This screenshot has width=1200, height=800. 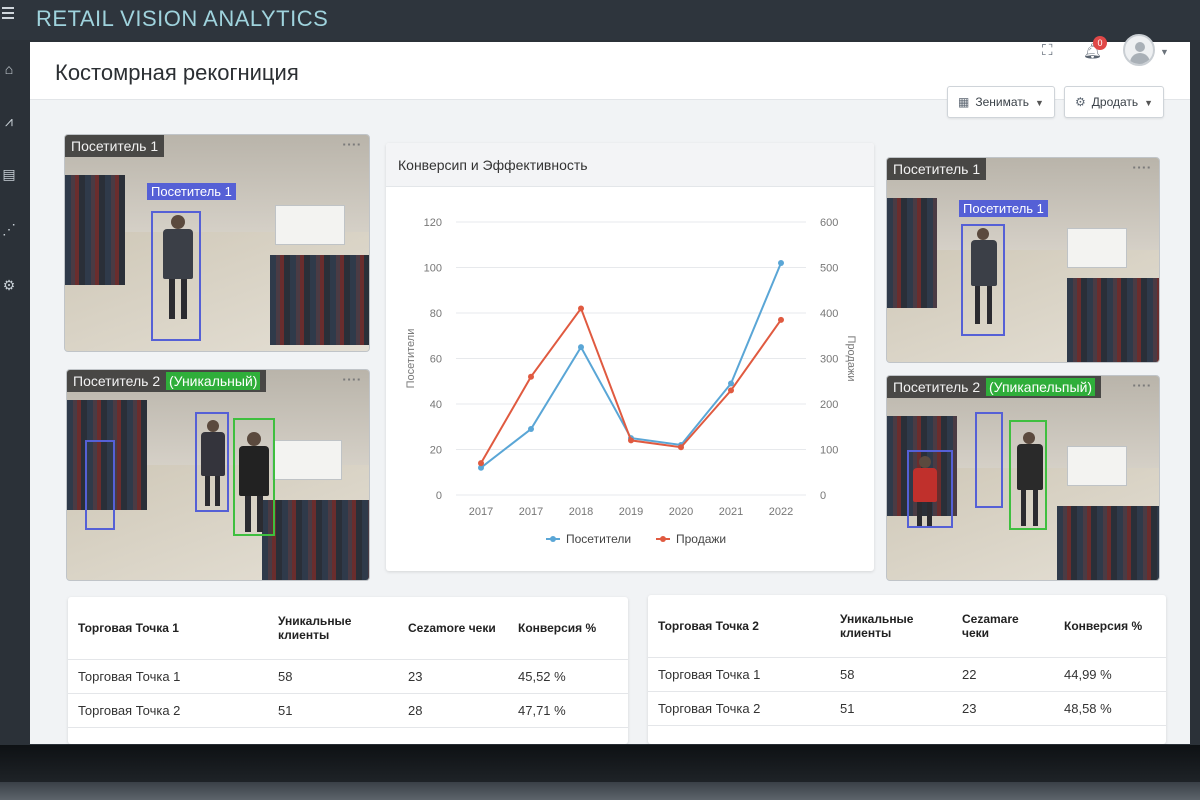 What do you see at coordinates (1110, 673) in the screenshot?
I see `table-cell: 44,99 %` at bounding box center [1110, 673].